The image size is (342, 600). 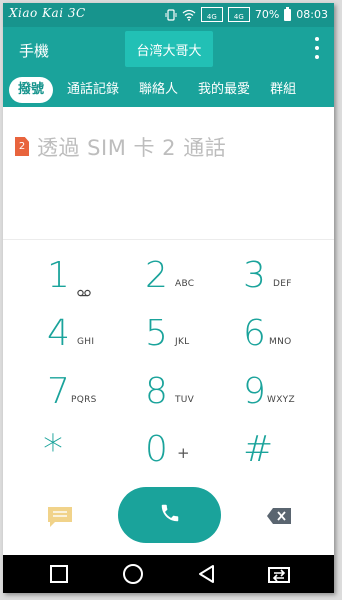 What do you see at coordinates (168, 574) in the screenshot?
I see `navigation-bar` at bounding box center [168, 574].